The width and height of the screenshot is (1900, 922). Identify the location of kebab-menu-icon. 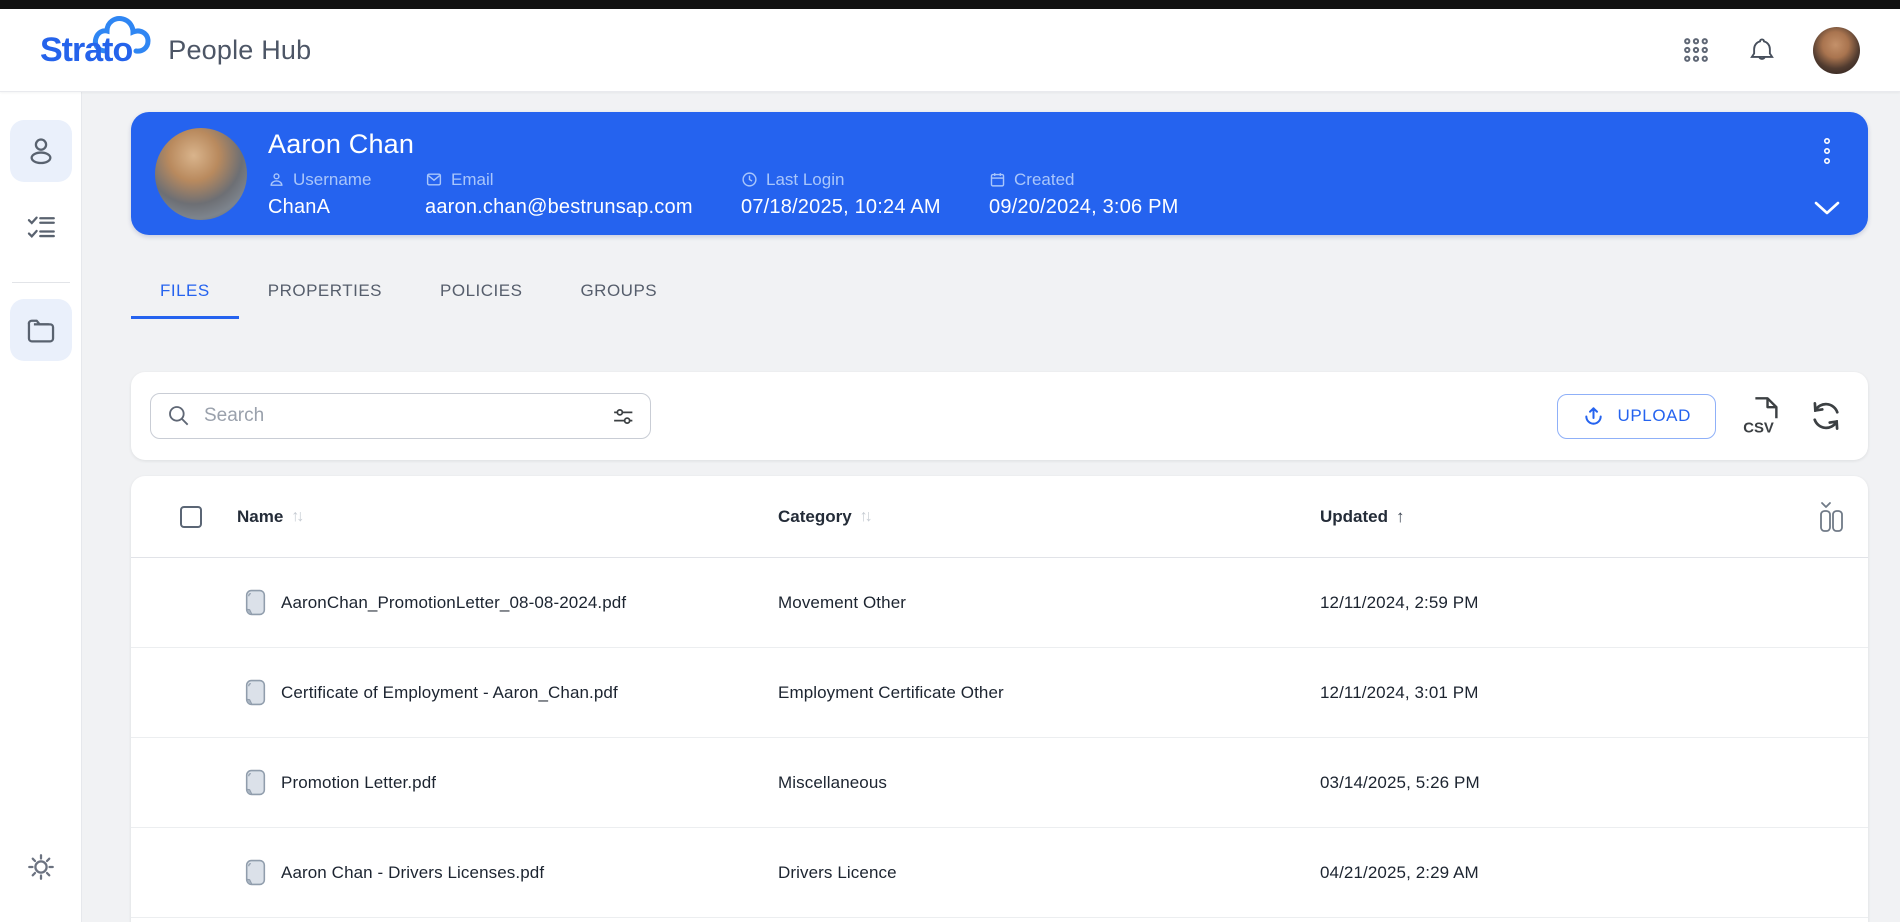
(1827, 153).